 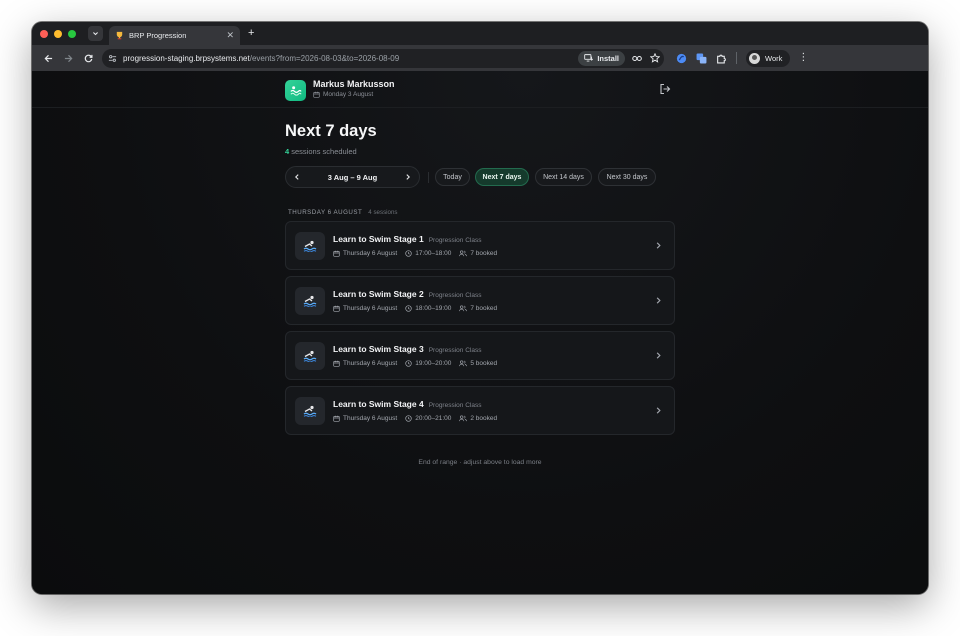 I want to click on session-time-text: 20:00–21:00, so click(x=433, y=418).